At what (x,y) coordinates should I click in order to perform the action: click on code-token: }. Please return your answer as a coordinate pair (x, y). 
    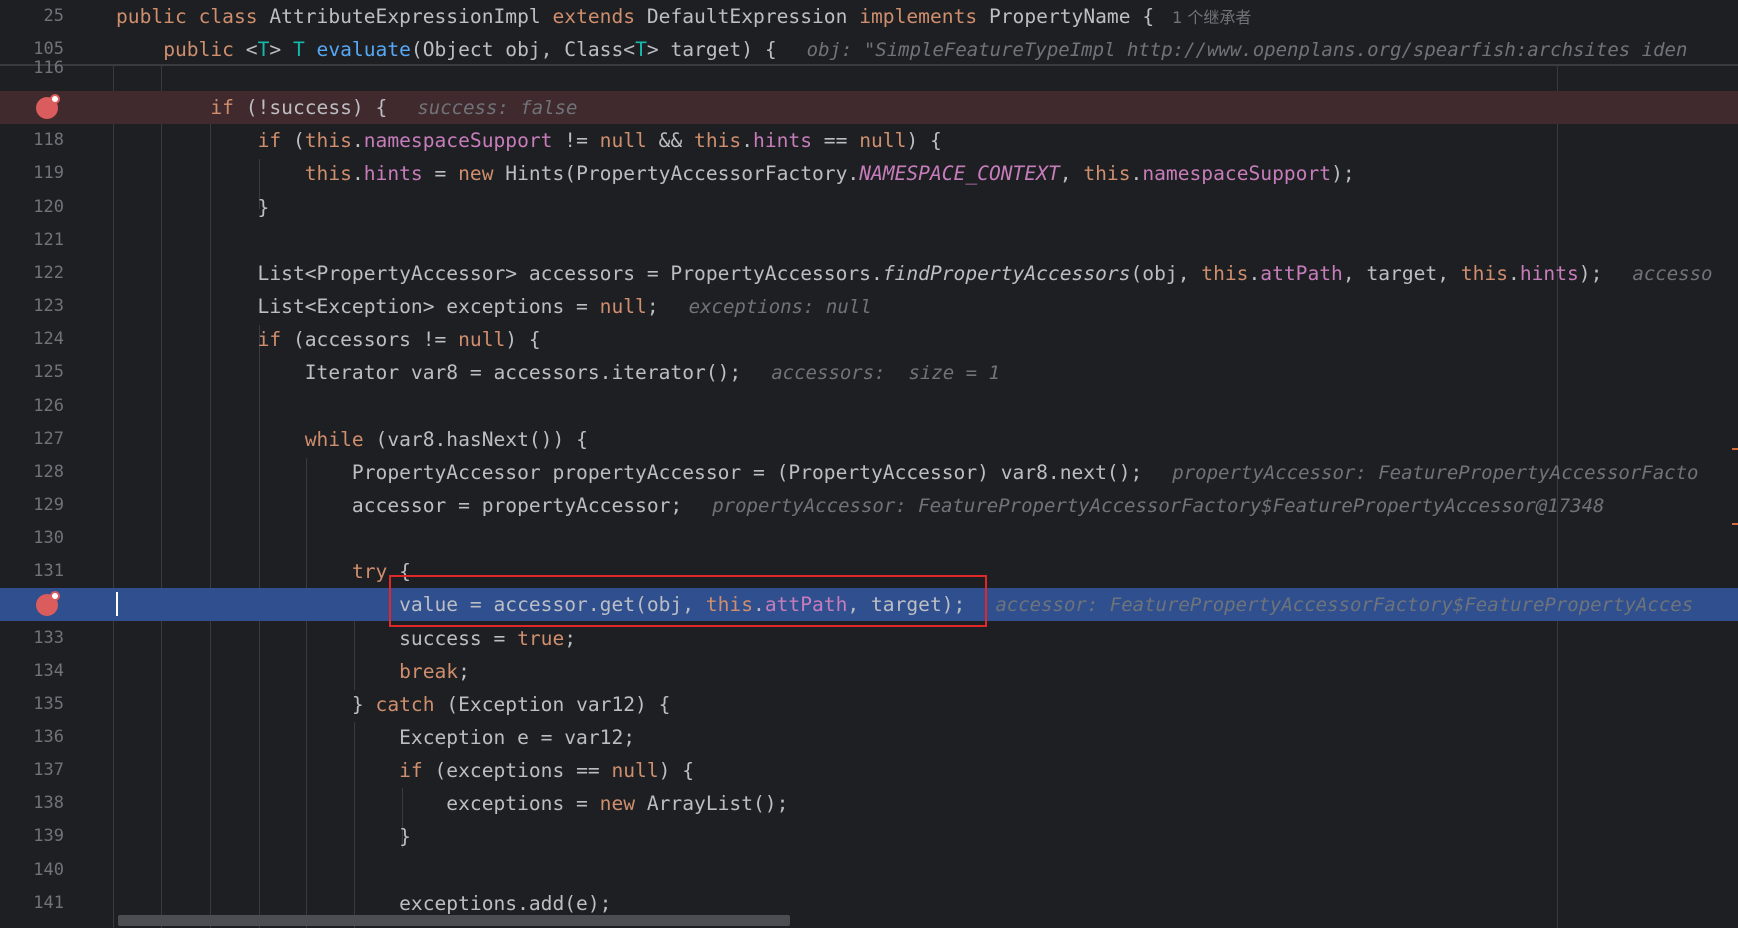
    Looking at the image, I should click on (246, 704).